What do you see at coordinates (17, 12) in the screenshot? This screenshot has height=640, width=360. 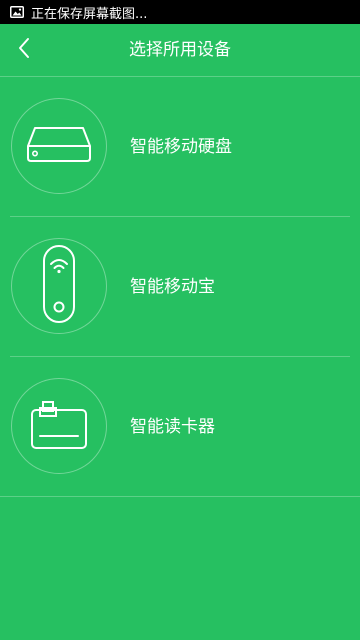 I see `image-icon` at bounding box center [17, 12].